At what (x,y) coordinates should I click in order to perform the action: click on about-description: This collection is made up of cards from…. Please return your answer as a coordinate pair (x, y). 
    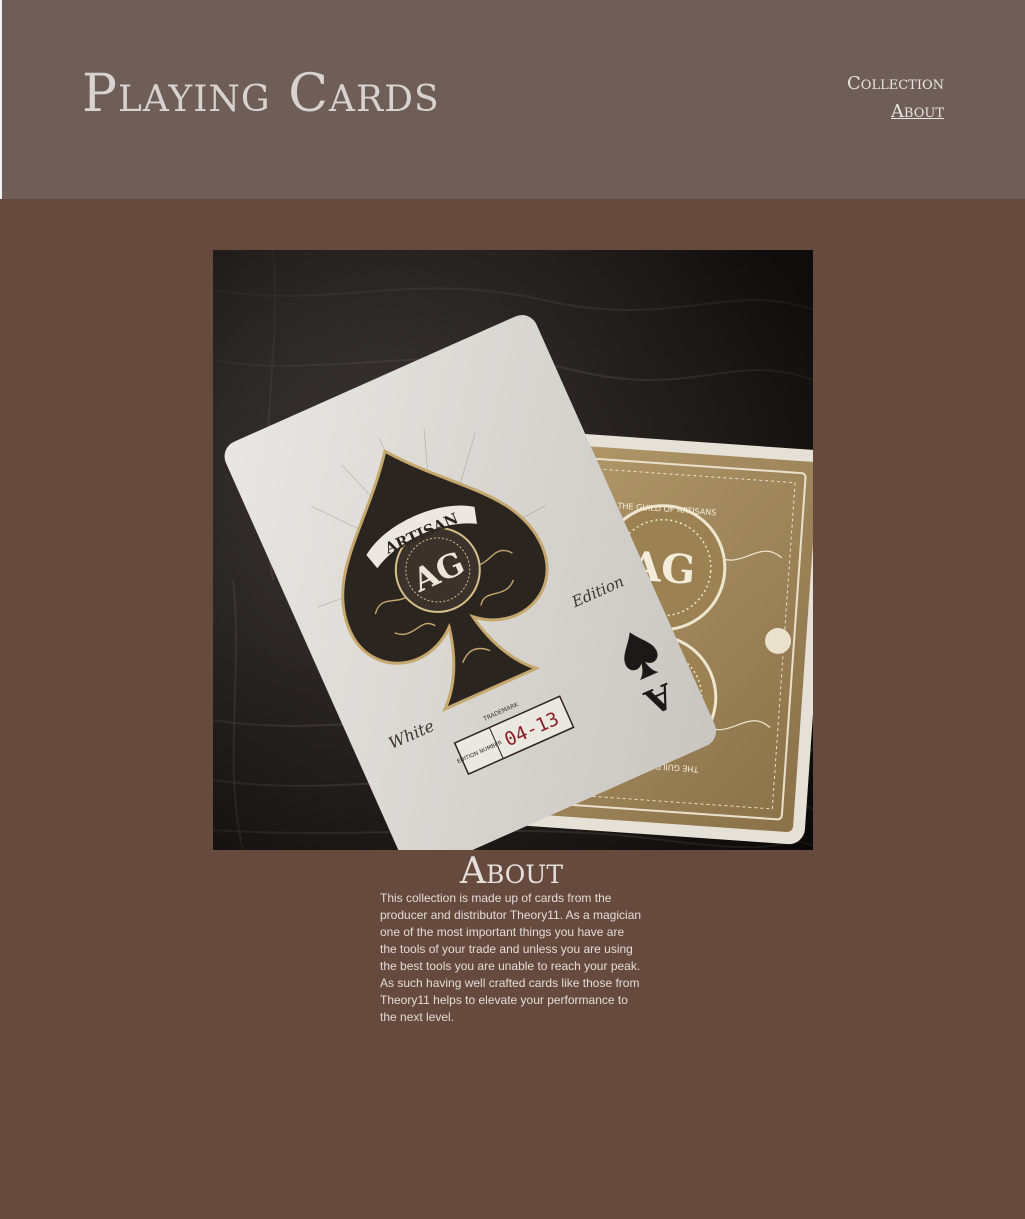
    Looking at the image, I should click on (511, 957).